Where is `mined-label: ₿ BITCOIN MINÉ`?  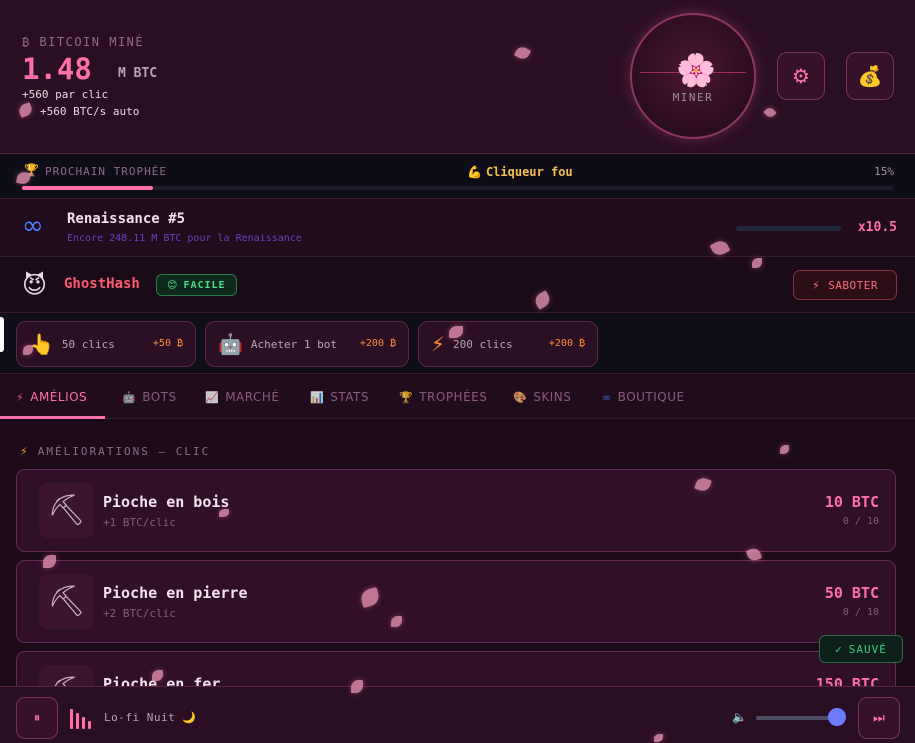
mined-label: ₿ BITCOIN MINÉ is located at coordinates (83, 42).